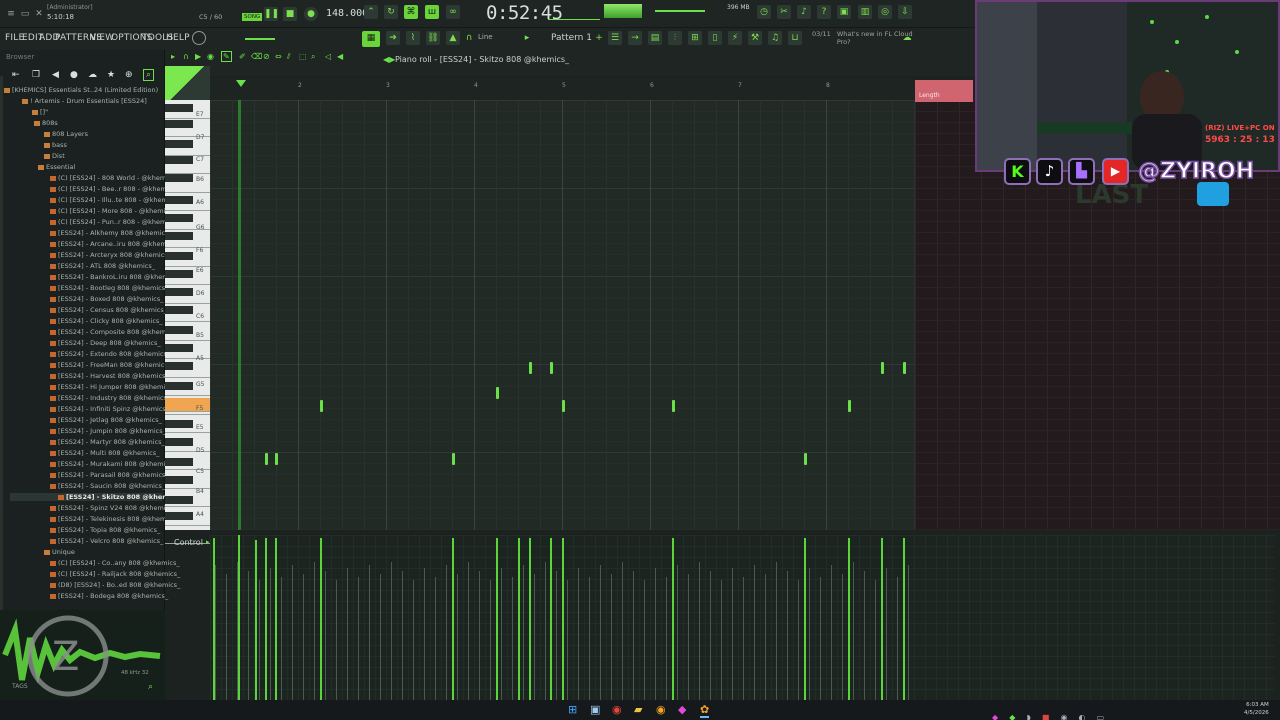  I want to click on browser-item: (C) [ESS24] - Pun..r 808 - @khemics_, so click(114, 222).